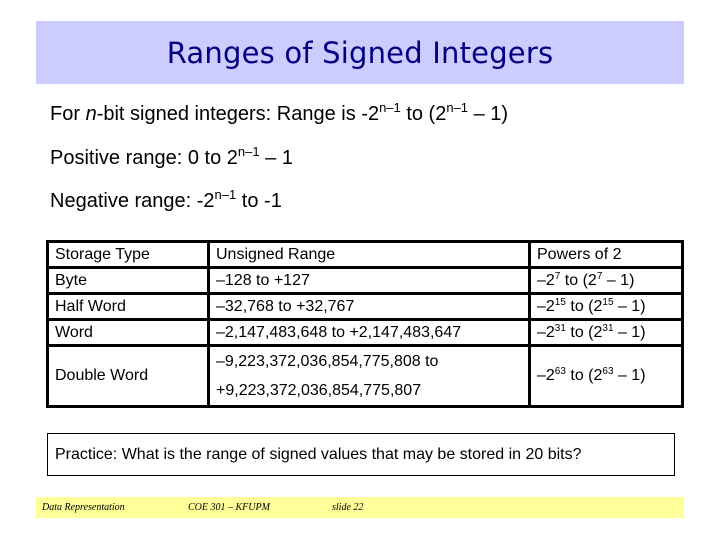 The width and height of the screenshot is (720, 540). What do you see at coordinates (319, 390) in the screenshot?
I see `range-line-2: +9,223,372,036,854,775,807` at bounding box center [319, 390].